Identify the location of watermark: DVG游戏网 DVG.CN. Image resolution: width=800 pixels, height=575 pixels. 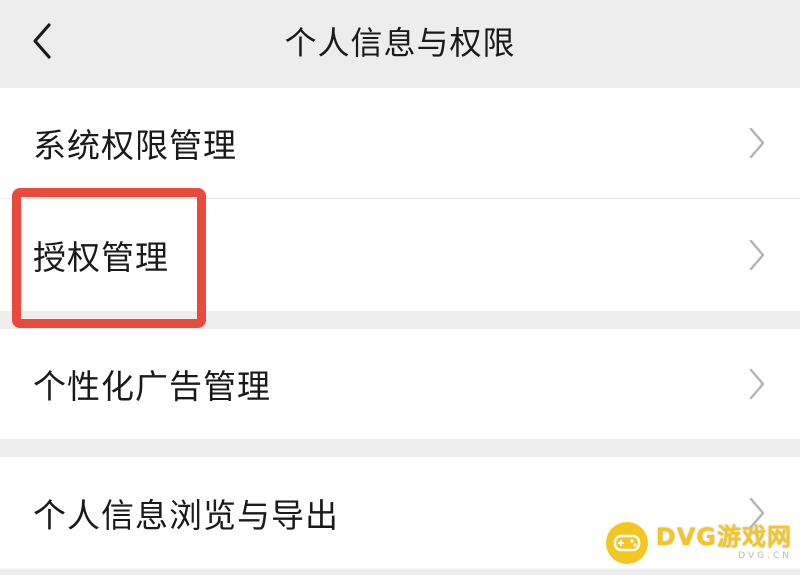
(698, 543).